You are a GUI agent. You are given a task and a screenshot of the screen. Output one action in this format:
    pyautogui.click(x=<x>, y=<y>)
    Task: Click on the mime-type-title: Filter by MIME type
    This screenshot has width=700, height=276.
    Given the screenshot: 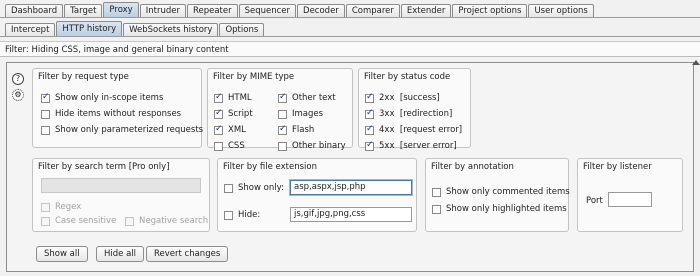 What is the action you would take?
    pyautogui.click(x=254, y=77)
    